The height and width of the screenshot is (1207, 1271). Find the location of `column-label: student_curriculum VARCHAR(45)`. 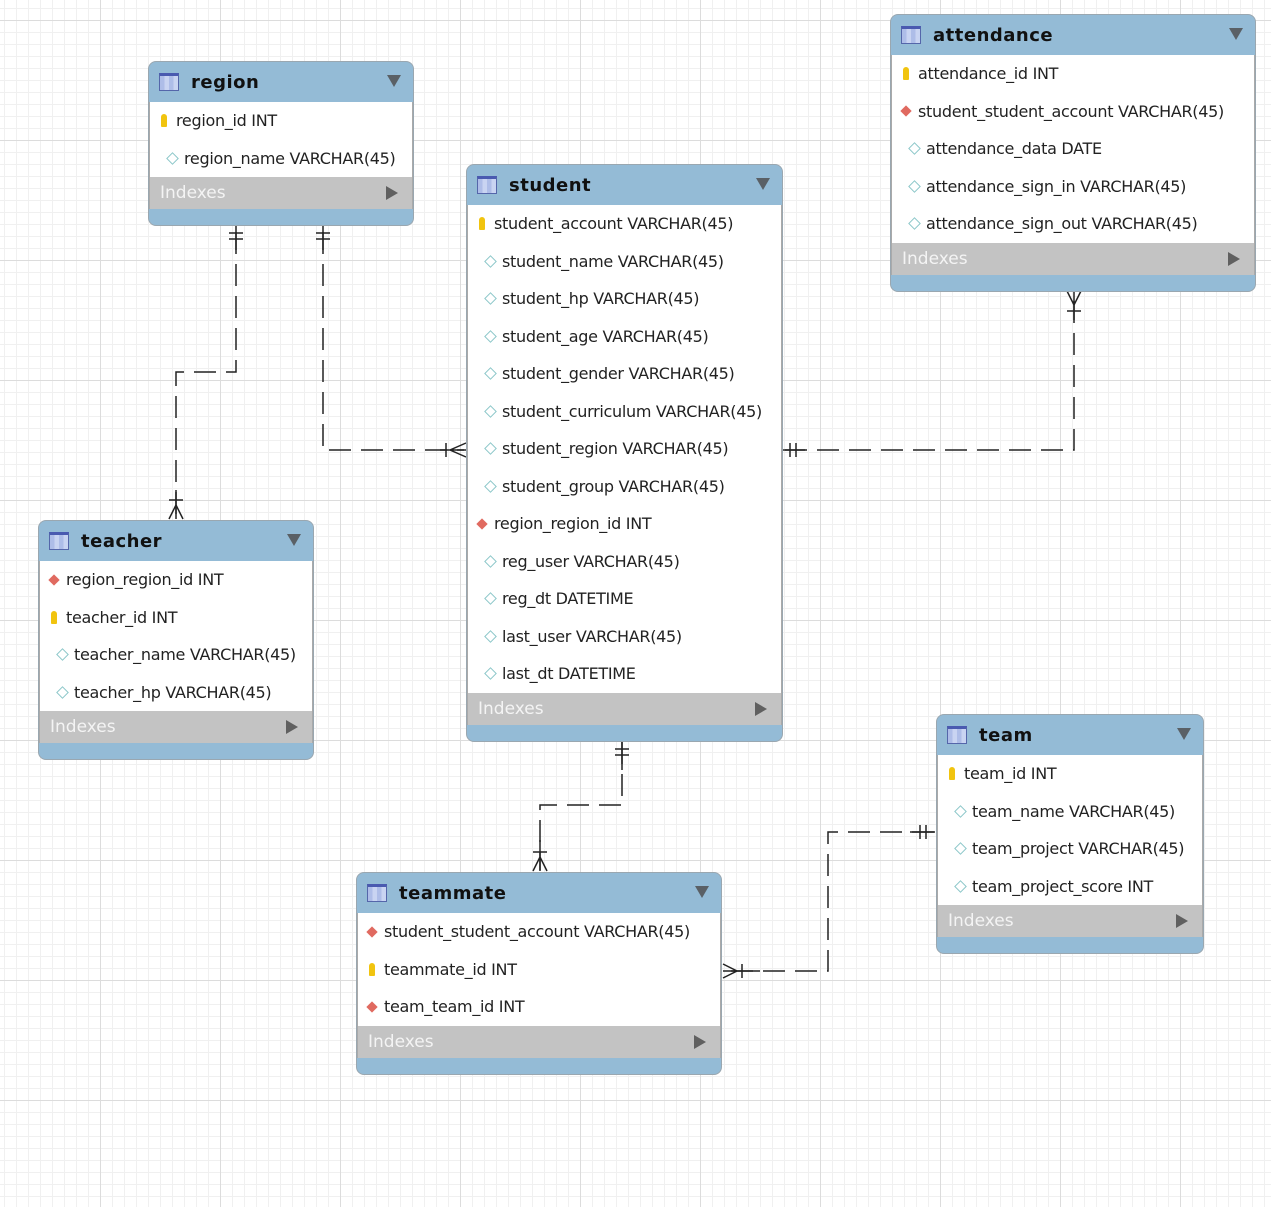

column-label: student_curriculum VARCHAR(45) is located at coordinates (632, 411).